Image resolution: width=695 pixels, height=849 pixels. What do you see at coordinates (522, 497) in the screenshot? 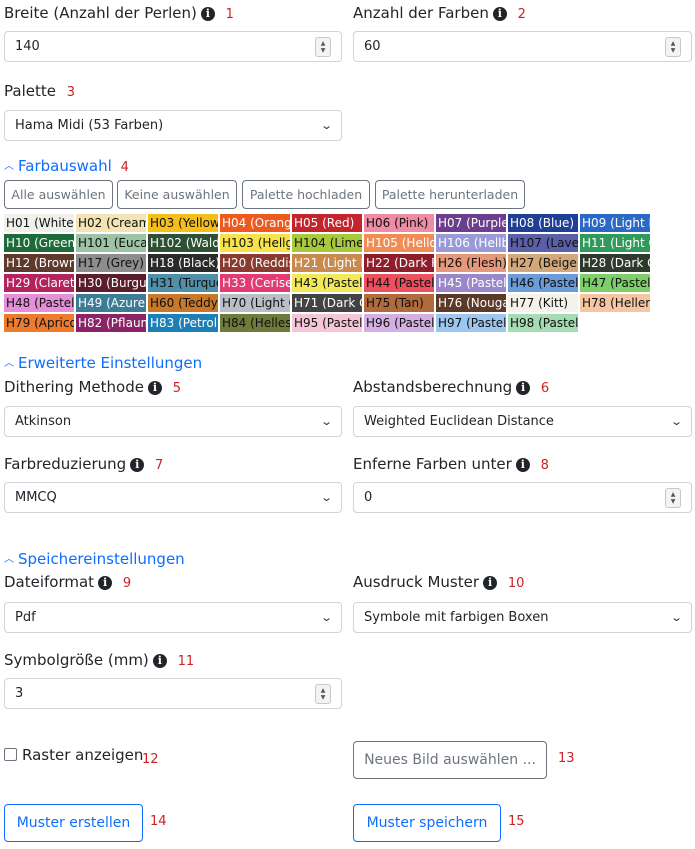
I see `remove-colors-input: 0 ▲ ▼` at bounding box center [522, 497].